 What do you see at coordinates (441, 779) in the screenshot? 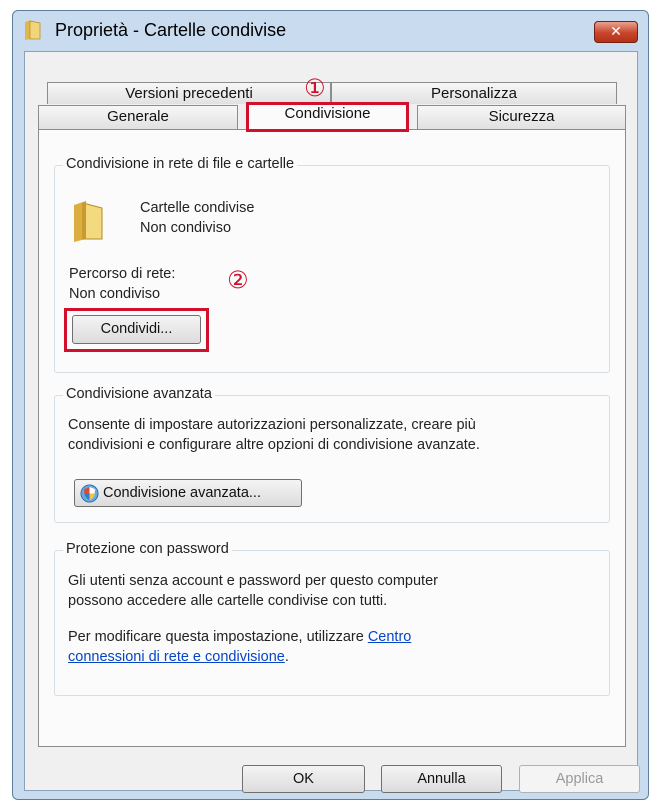
I see `cancel-button: Annulla` at bounding box center [441, 779].